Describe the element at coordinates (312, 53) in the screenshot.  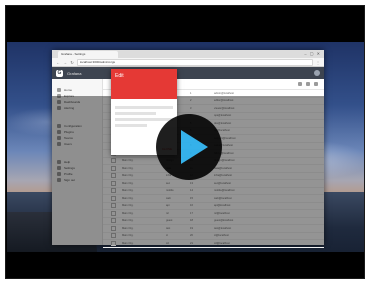
I see `window-controls: – ▢ ✕` at that location.